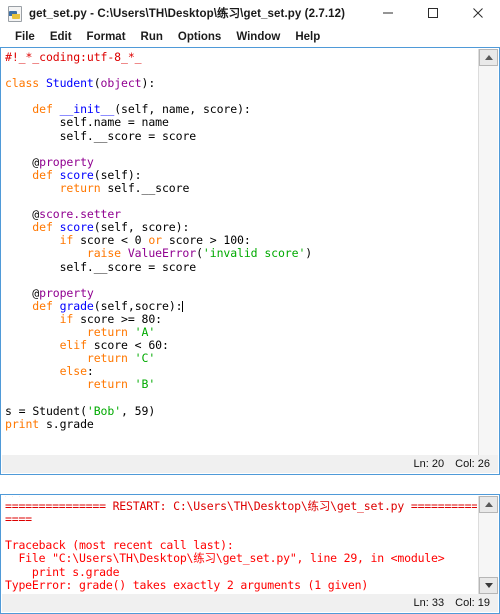 This screenshot has height=614, width=500. Describe the element at coordinates (61, 37) in the screenshot. I see `menu-item-edit: Edit` at that location.